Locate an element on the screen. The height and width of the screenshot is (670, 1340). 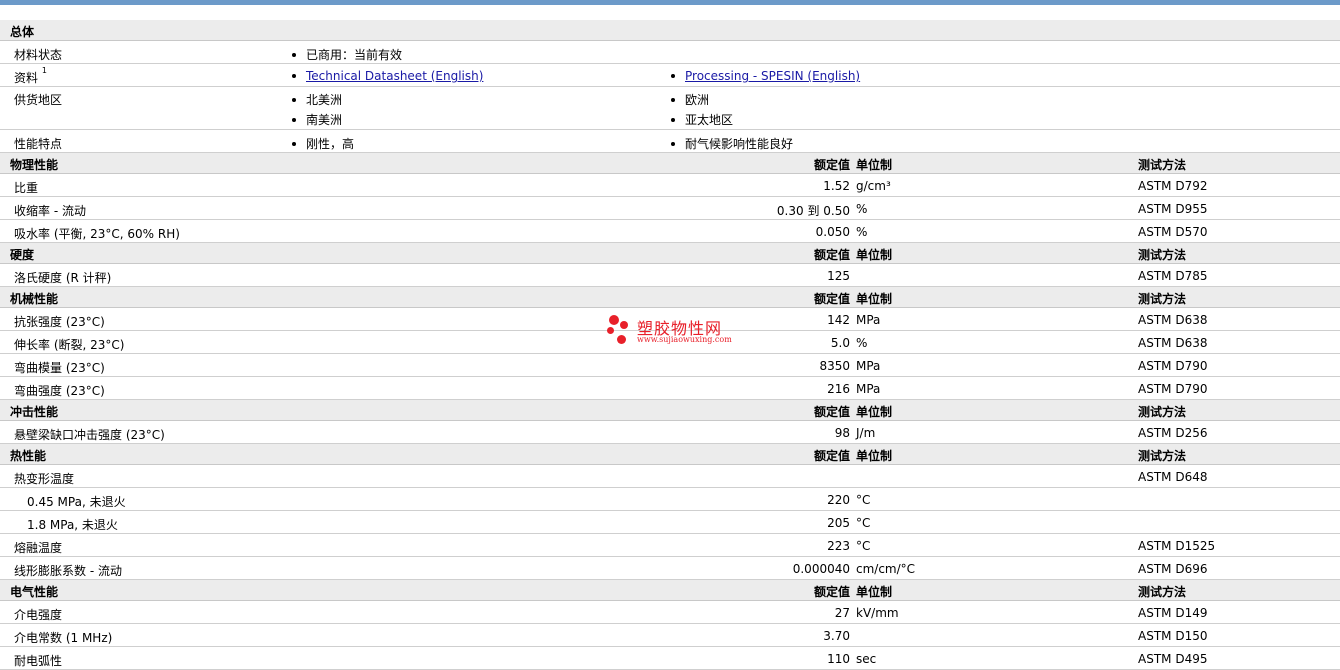
property-name: 伸长率 (断裂, 23°C) is located at coordinates (69, 345).